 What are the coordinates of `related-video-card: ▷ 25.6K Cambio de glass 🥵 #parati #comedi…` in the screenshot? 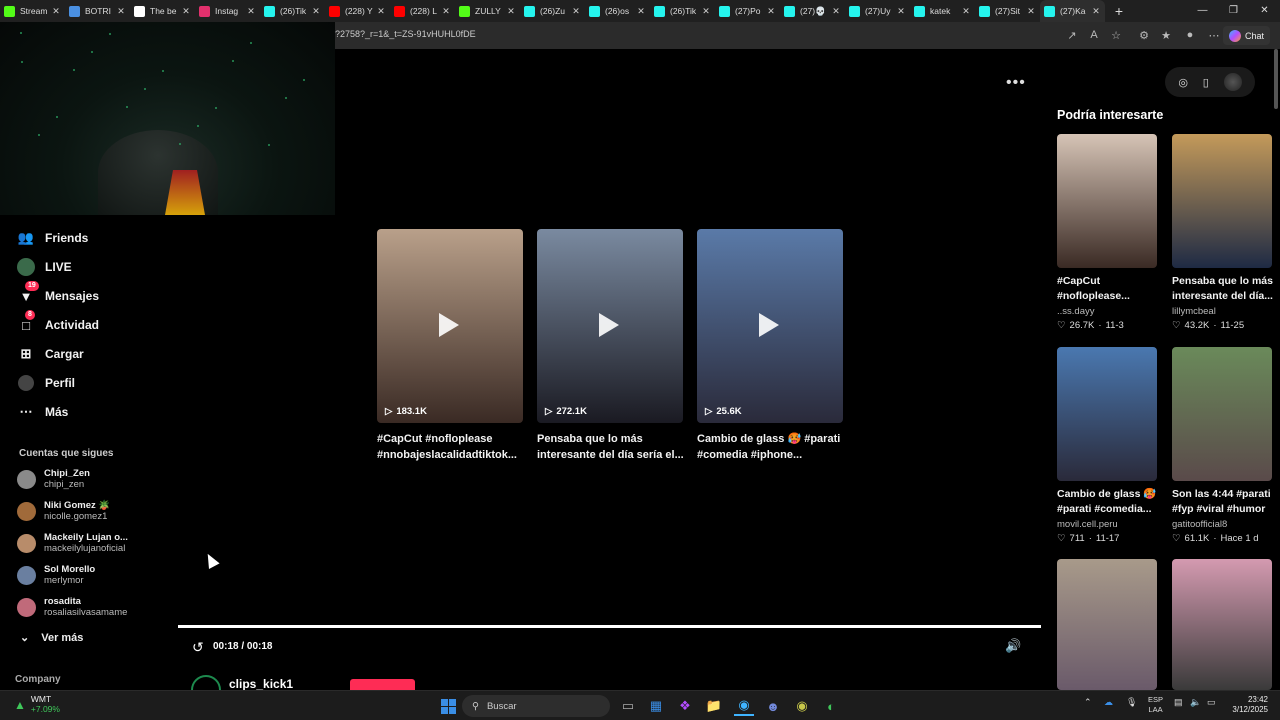 It's located at (770, 346).